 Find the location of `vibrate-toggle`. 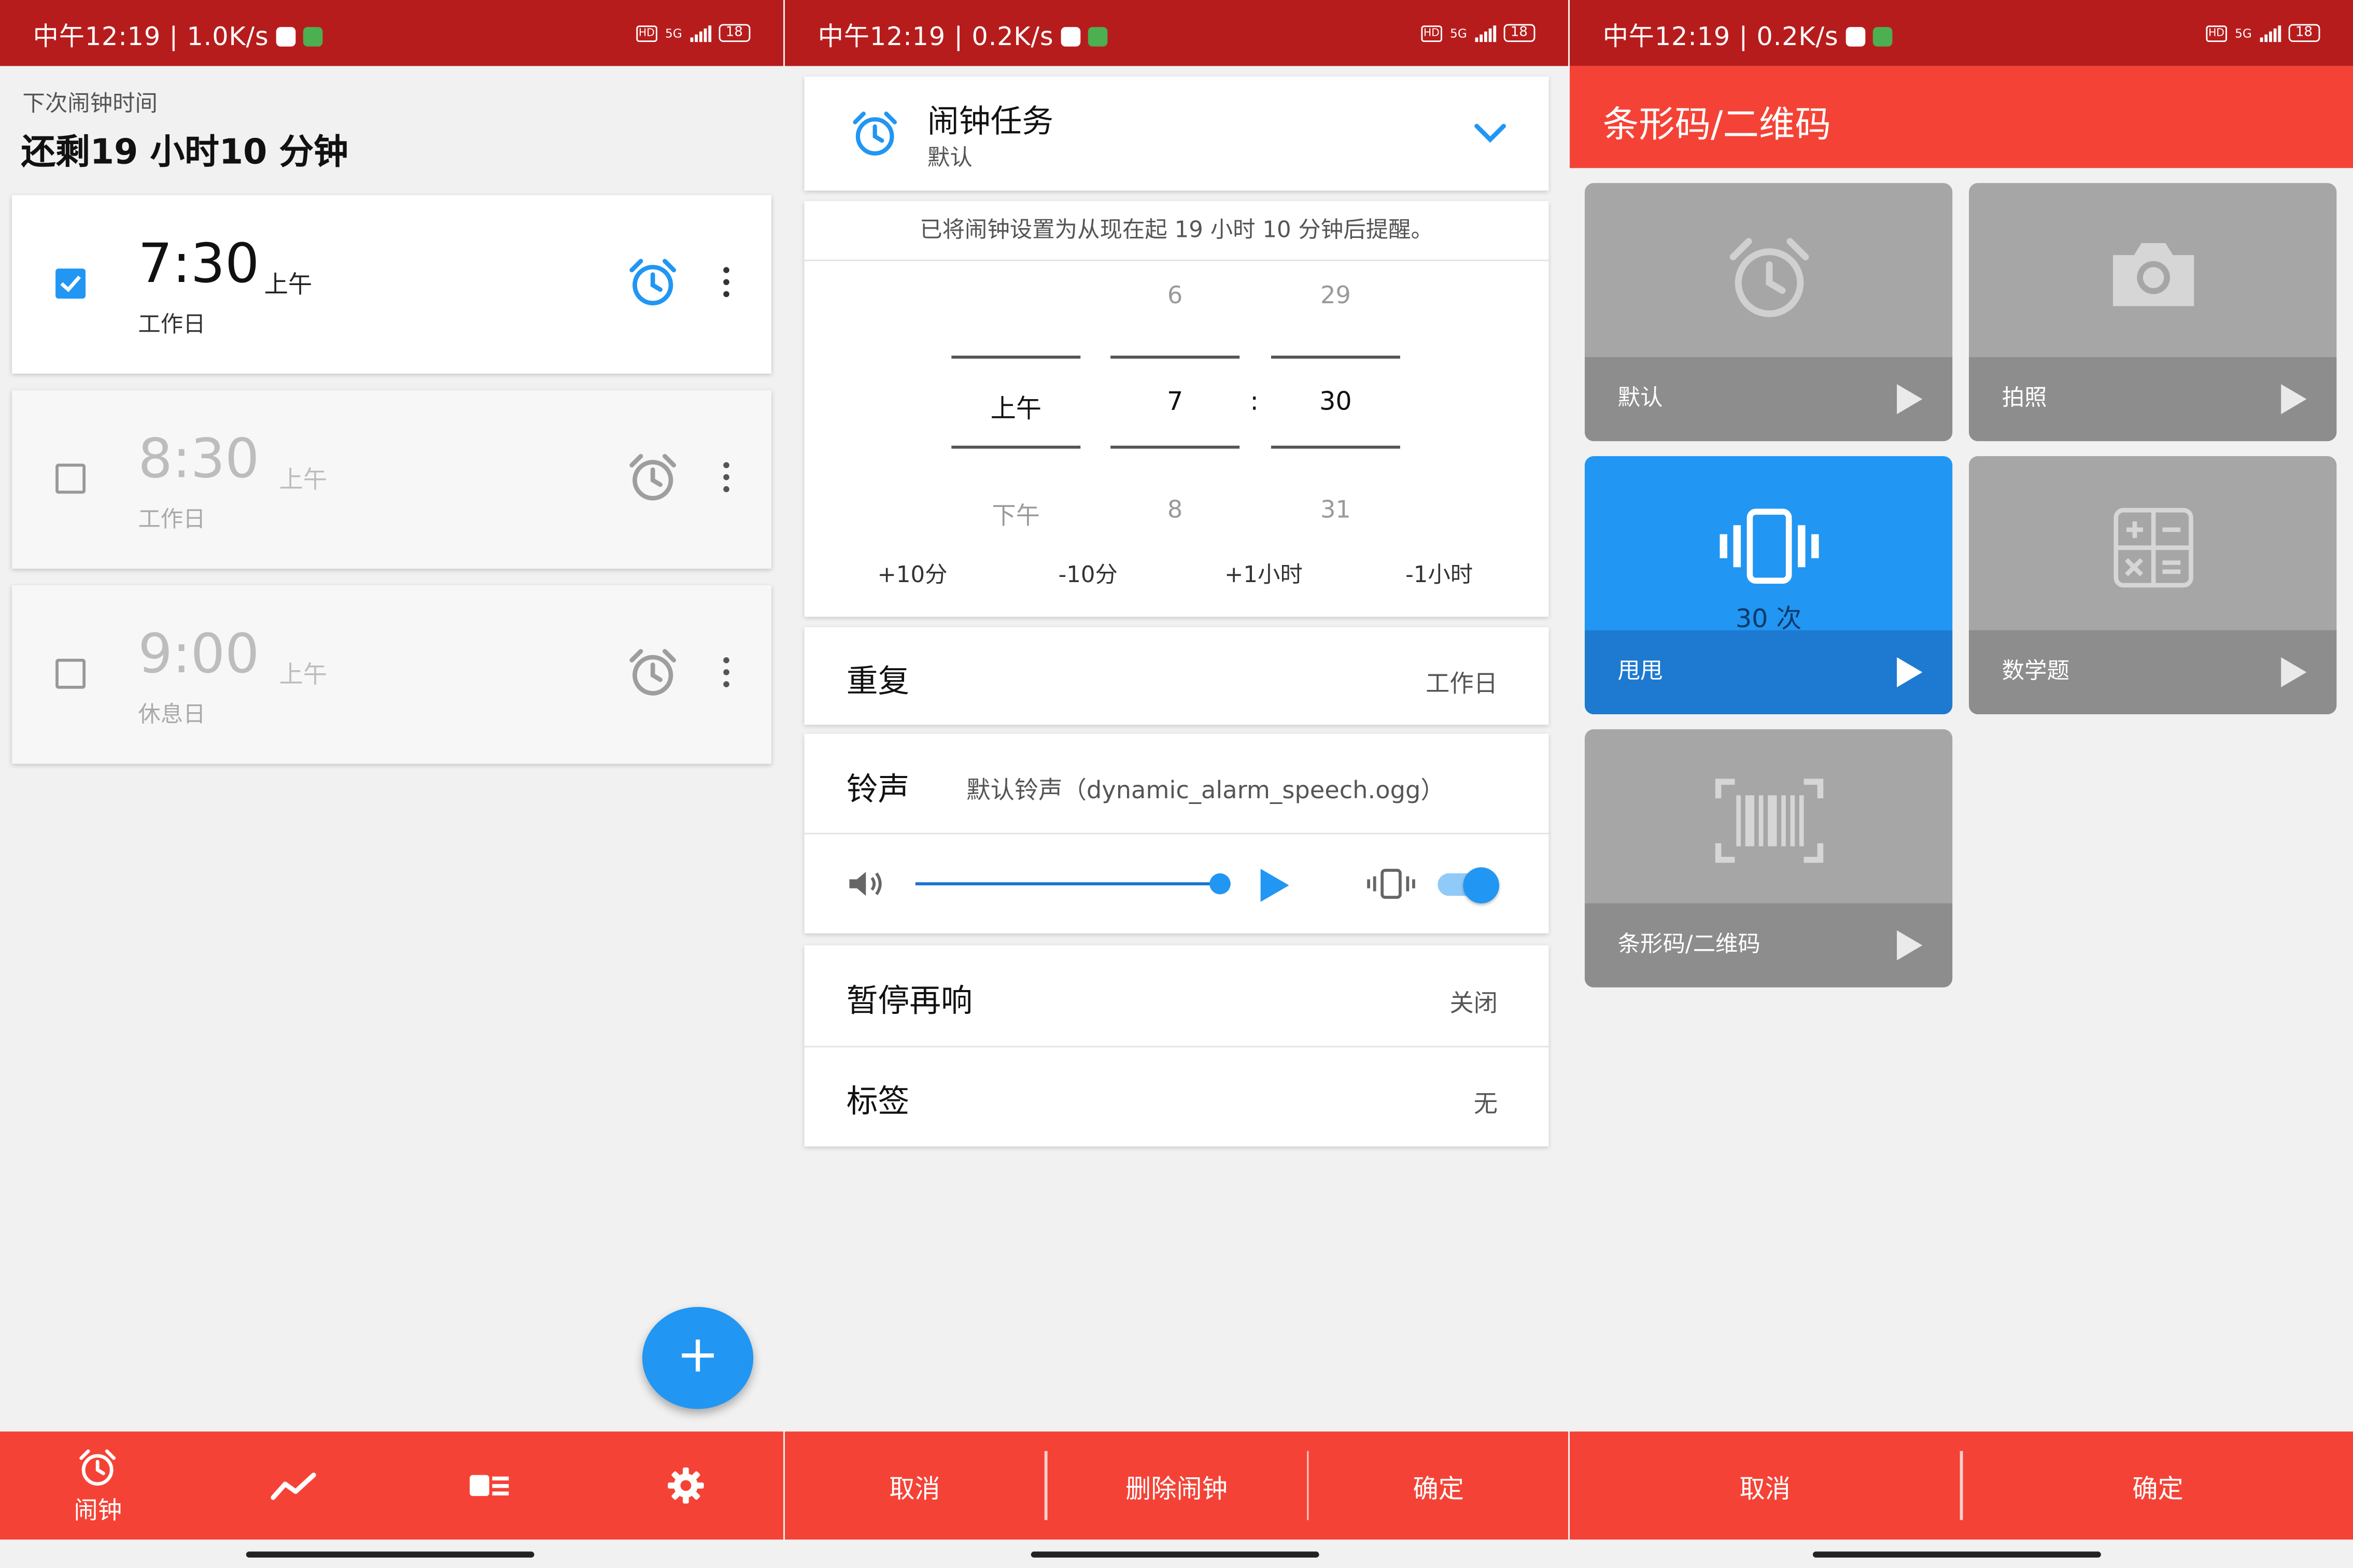

vibrate-toggle is located at coordinates (1468, 885).